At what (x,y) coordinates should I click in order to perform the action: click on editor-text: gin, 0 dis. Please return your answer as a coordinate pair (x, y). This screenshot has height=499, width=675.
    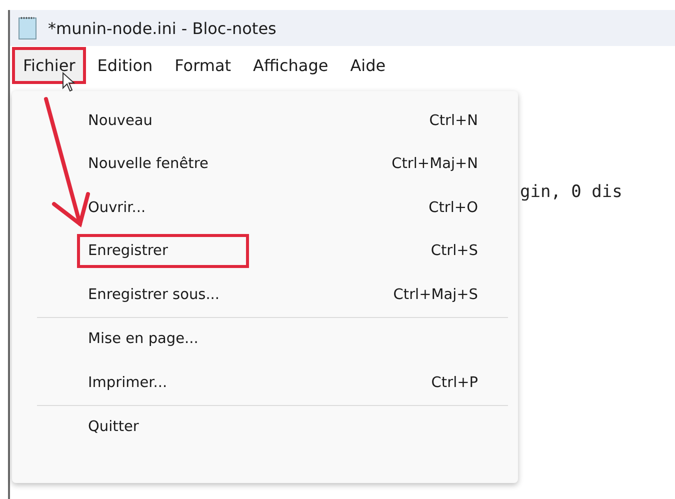
    Looking at the image, I should click on (571, 192).